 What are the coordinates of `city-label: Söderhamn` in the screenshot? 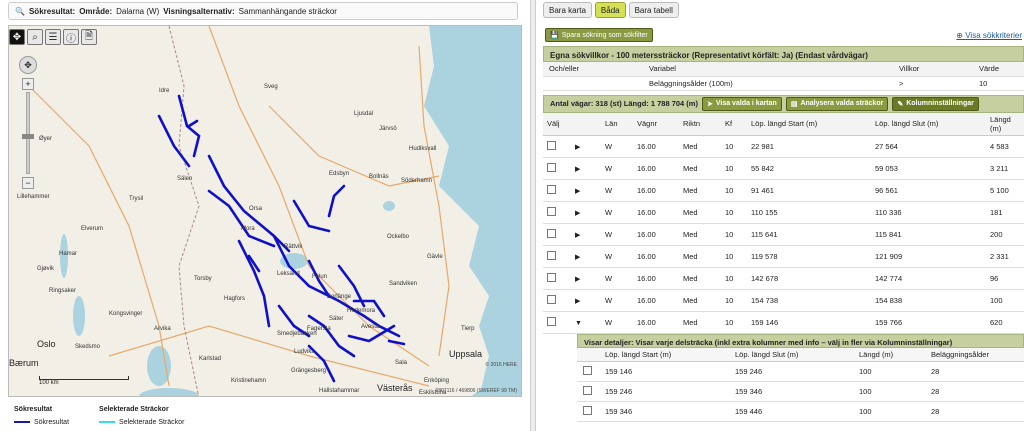 It's located at (417, 181).